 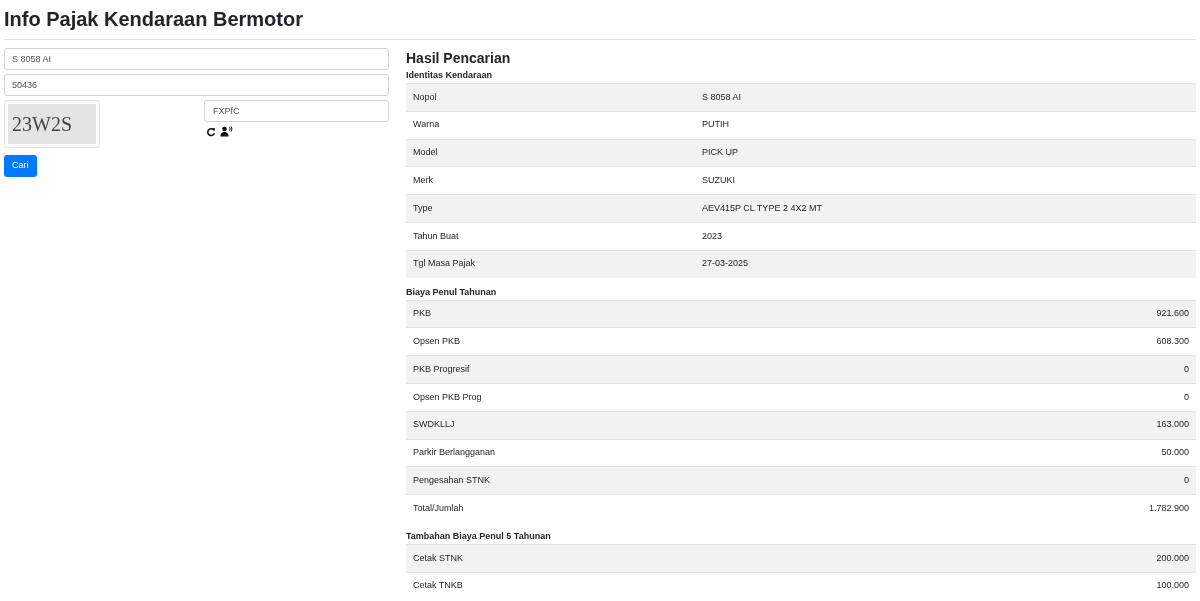 I want to click on section-heading: Biaya Penul Tahunan, so click(x=452, y=292).